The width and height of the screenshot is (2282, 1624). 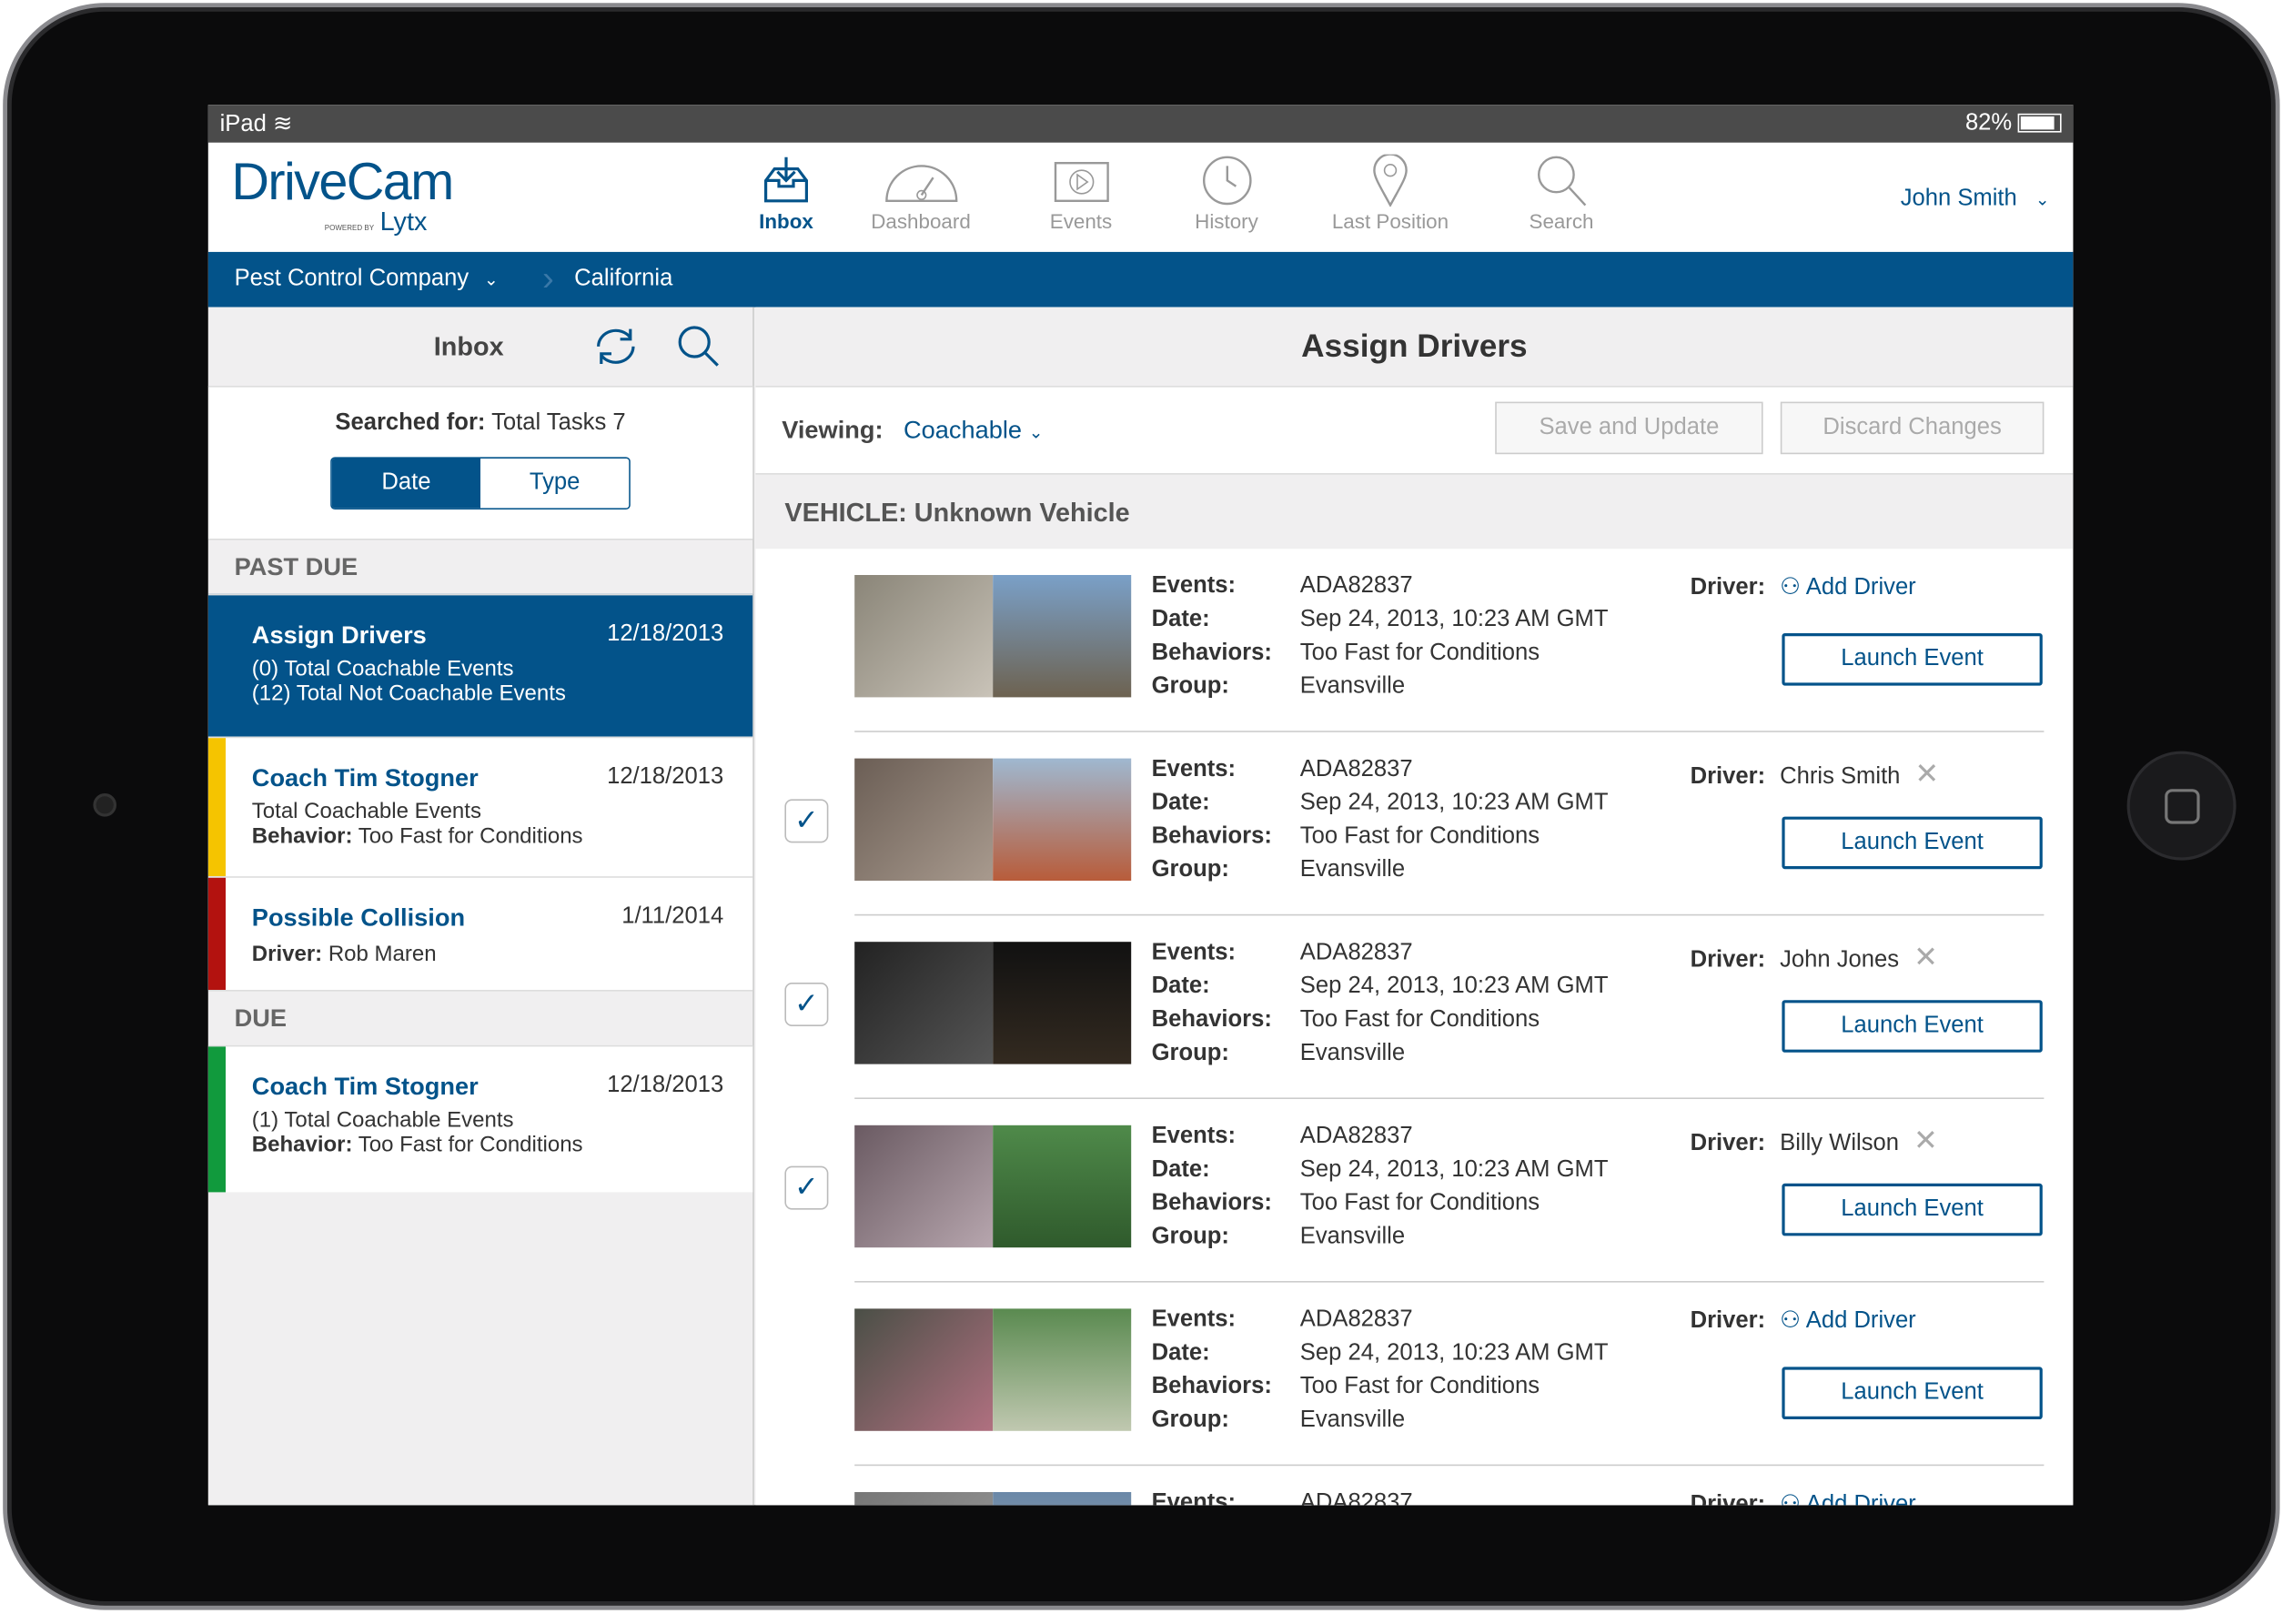 I want to click on driver-field: Driver: Billy Wilson ✕, so click(x=1814, y=1141).